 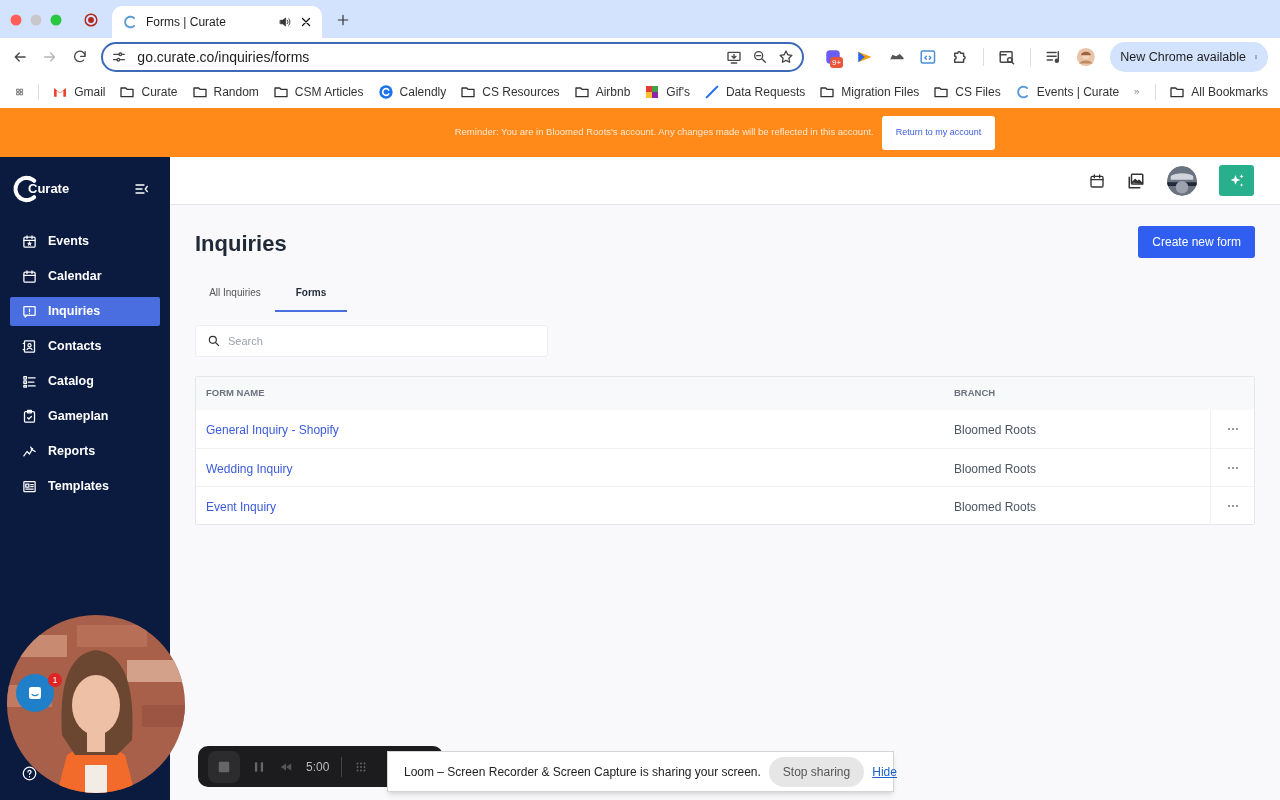 I want to click on speaker-icon, so click(x=285, y=22).